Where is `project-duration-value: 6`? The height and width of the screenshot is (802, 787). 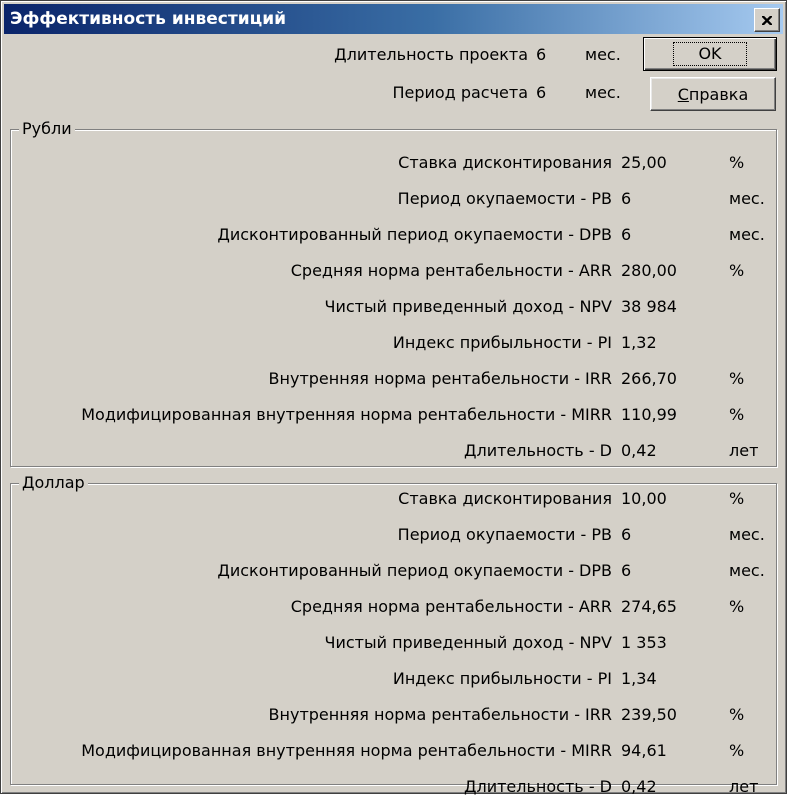
project-duration-value: 6 is located at coordinates (541, 54).